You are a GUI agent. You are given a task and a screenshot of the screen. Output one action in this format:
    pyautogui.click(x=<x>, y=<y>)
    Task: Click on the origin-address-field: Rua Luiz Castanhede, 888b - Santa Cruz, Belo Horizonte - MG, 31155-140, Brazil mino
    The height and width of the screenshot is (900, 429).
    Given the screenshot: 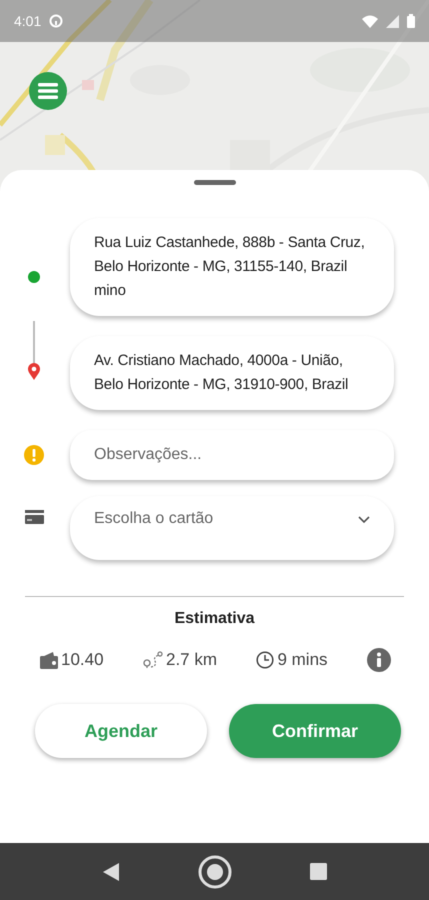 What is the action you would take?
    pyautogui.click(x=232, y=267)
    